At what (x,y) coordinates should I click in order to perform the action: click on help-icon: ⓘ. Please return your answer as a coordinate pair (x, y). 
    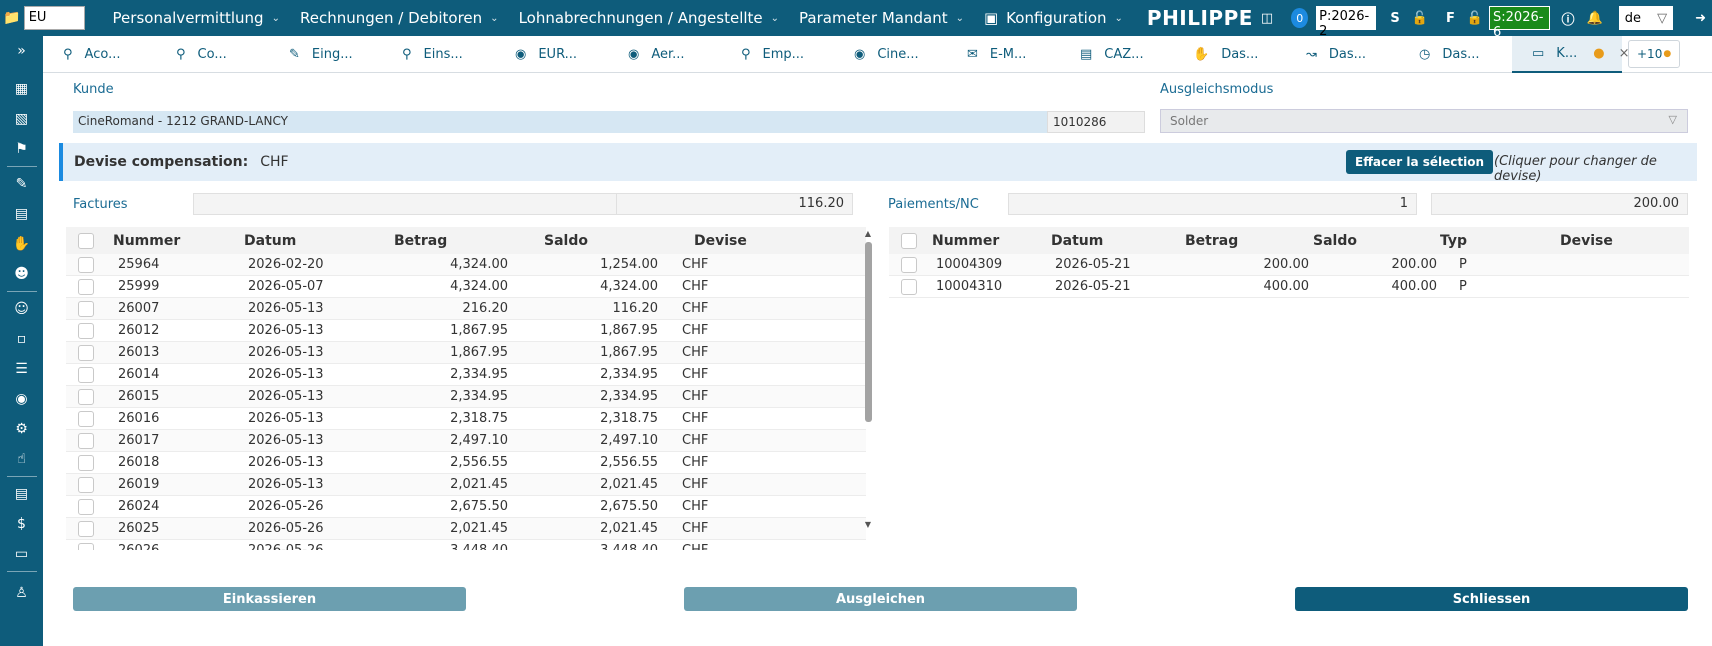
    Looking at the image, I should click on (1568, 18).